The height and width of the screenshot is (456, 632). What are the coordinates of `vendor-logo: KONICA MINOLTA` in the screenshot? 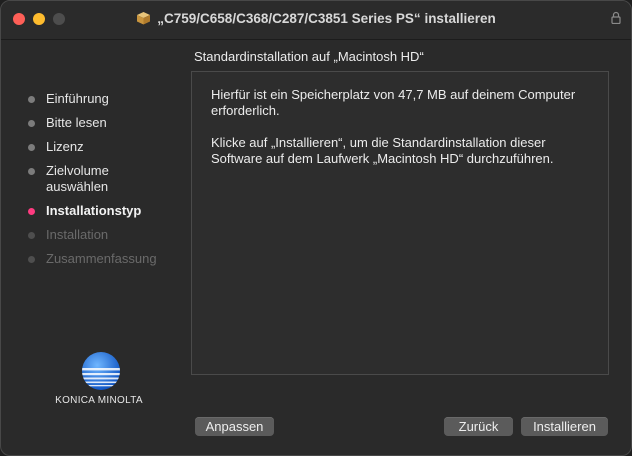 It's located at (101, 378).